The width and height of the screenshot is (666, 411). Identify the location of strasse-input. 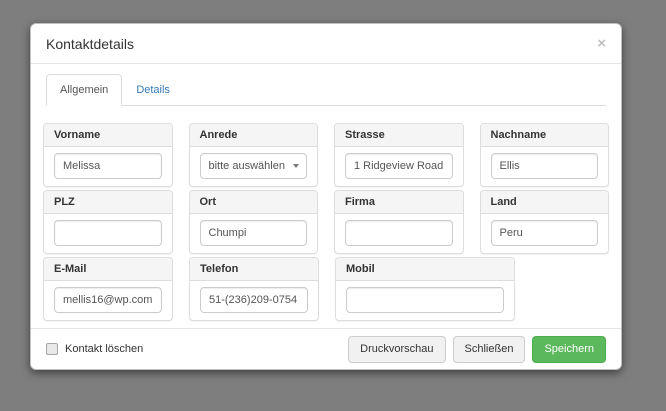
(399, 166).